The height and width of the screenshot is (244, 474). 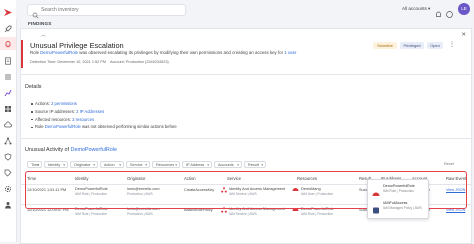 I want to click on reset-button: Reset, so click(x=449, y=164).